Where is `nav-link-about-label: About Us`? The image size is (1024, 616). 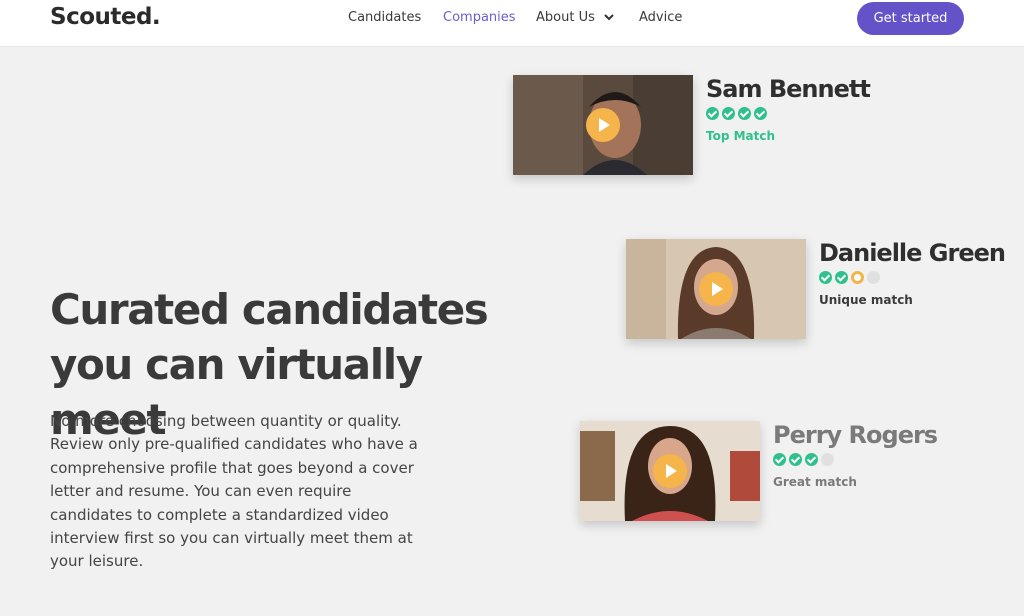
nav-link-about-label: About Us is located at coordinates (565, 17).